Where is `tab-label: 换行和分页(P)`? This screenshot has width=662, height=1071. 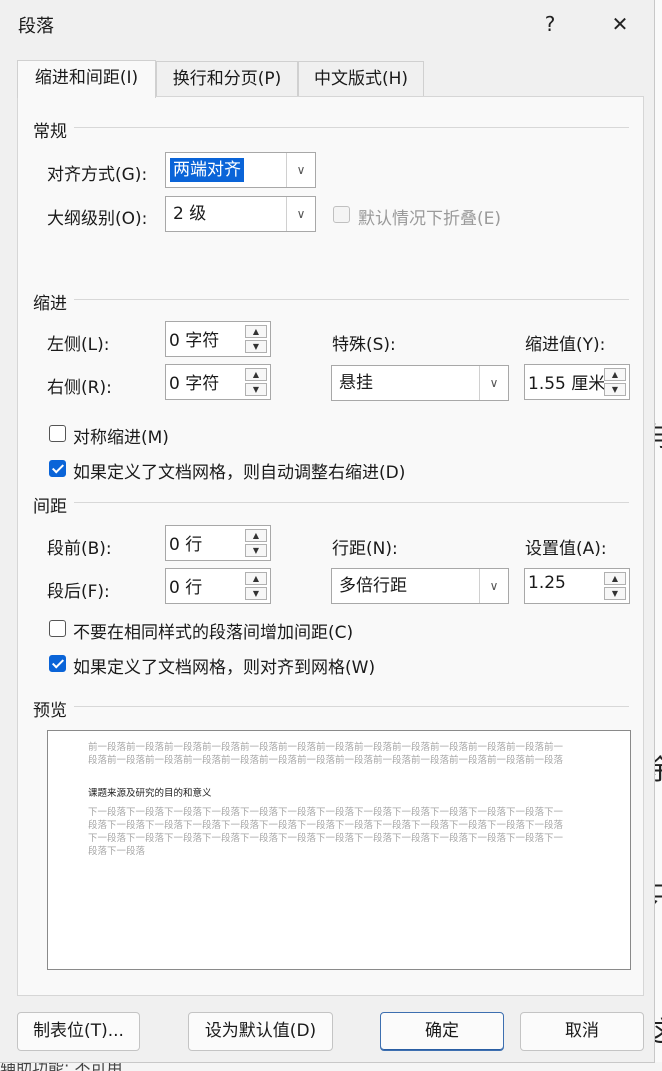 tab-label: 换行和分页(P) is located at coordinates (227, 79).